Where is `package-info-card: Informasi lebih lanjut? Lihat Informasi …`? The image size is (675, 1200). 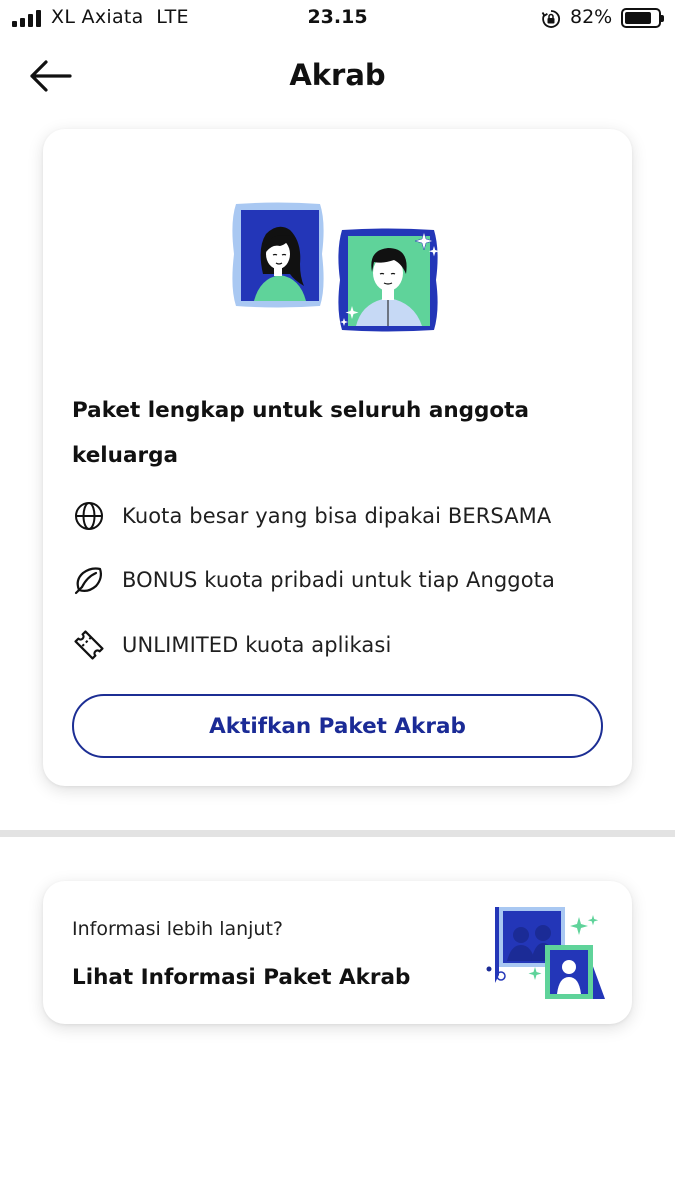
package-info-card: Informasi lebih lanjut? Lihat Informasi … is located at coordinates (337, 952).